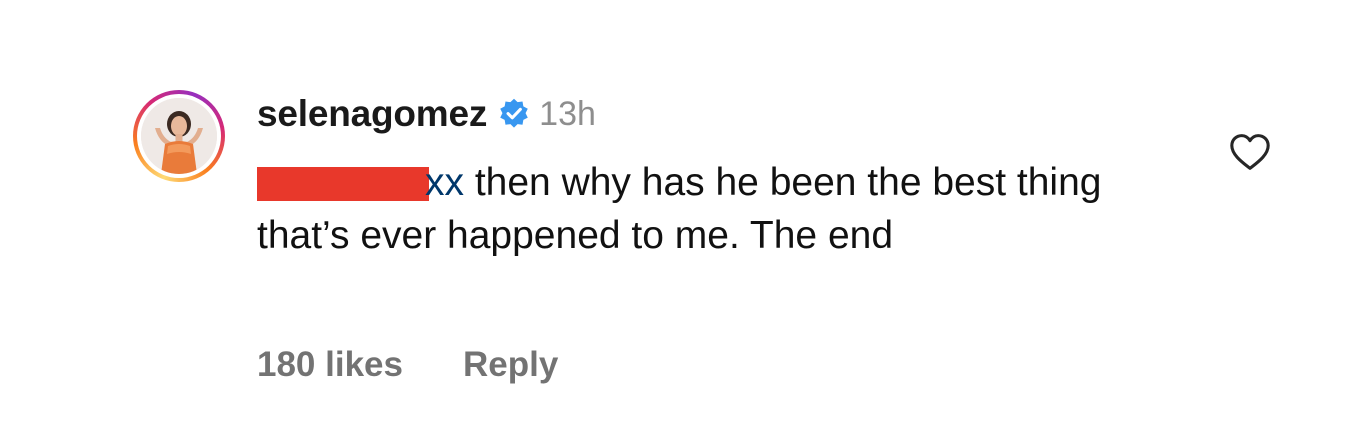 The width and height of the screenshot is (1349, 448). I want to click on likes-count-button: 180 likes, so click(330, 365).